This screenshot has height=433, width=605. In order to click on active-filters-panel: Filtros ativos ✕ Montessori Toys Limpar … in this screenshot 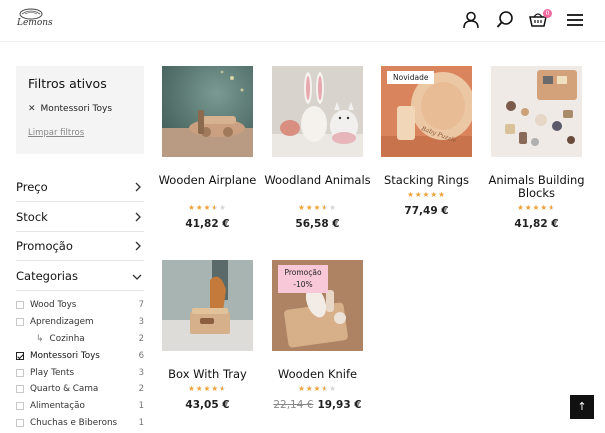, I will do `click(80, 110)`.